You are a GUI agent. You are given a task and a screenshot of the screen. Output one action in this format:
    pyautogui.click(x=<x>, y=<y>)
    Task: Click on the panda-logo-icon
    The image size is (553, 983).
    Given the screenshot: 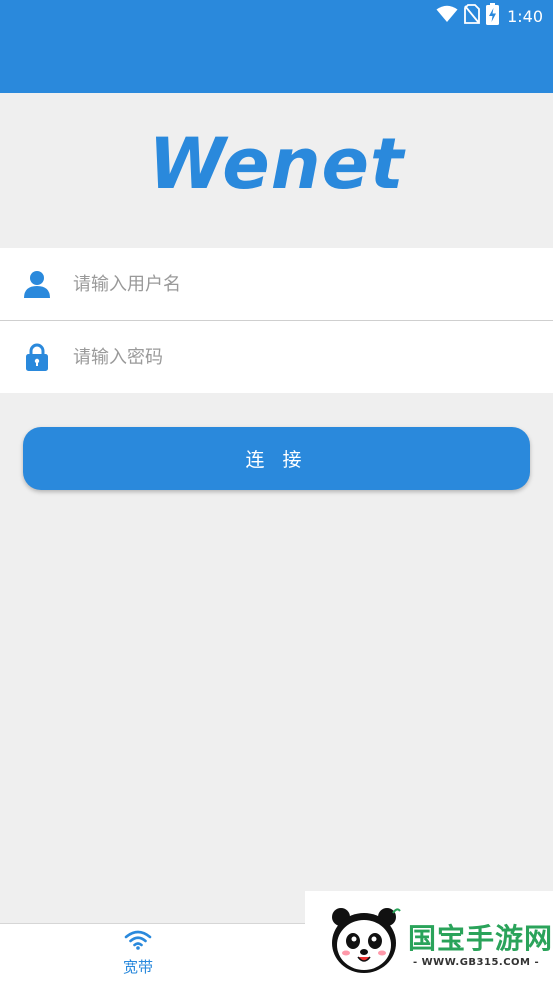 What is the action you would take?
    pyautogui.click(x=365, y=943)
    